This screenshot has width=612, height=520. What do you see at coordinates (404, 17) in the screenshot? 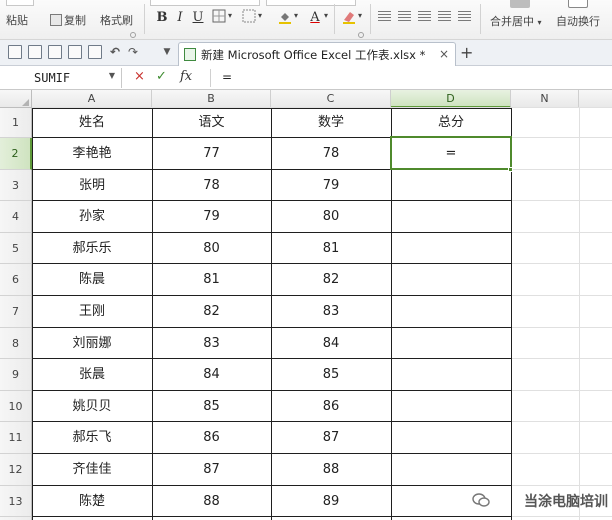
I see `align-center-icon` at bounding box center [404, 17].